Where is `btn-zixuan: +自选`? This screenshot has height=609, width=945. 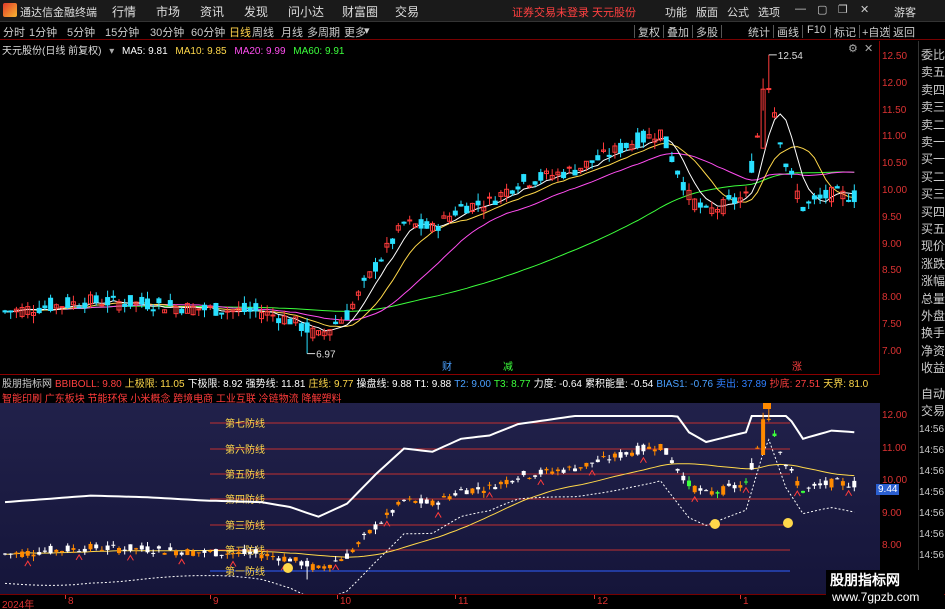 btn-zixuan: +自选 is located at coordinates (876, 32).